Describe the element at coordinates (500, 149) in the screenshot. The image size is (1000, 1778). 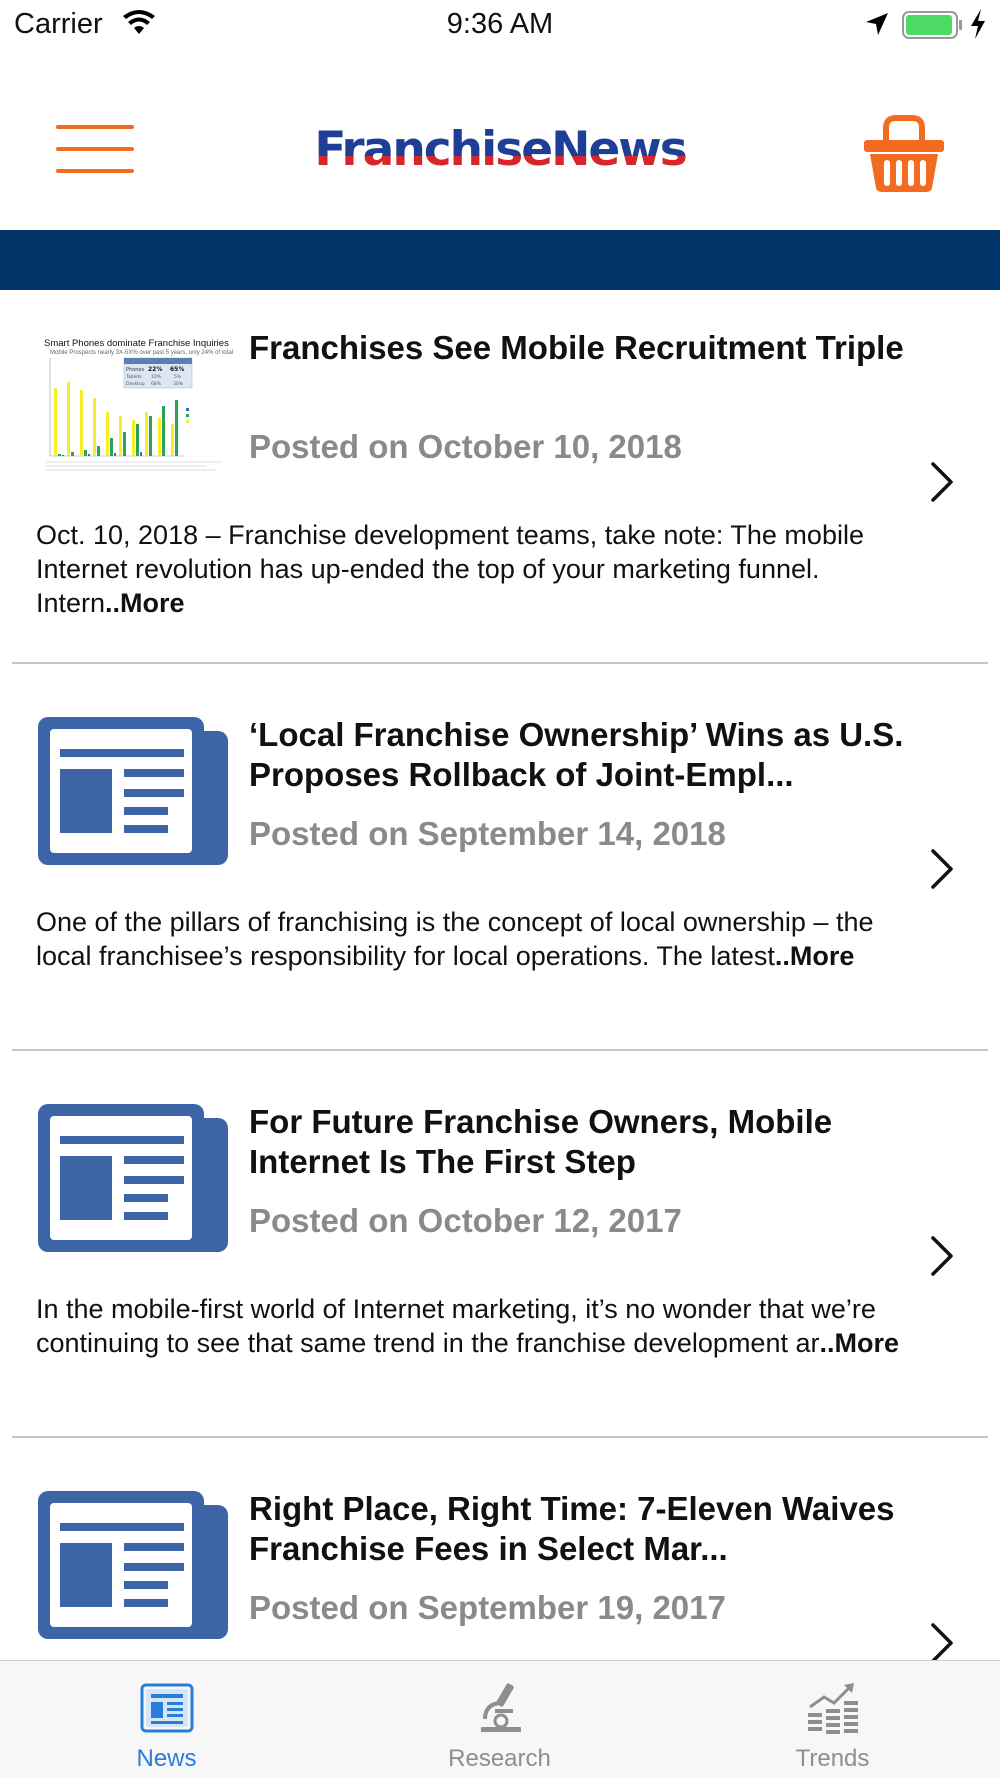
I see `franchise-news-logo: FranchiseNews` at that location.